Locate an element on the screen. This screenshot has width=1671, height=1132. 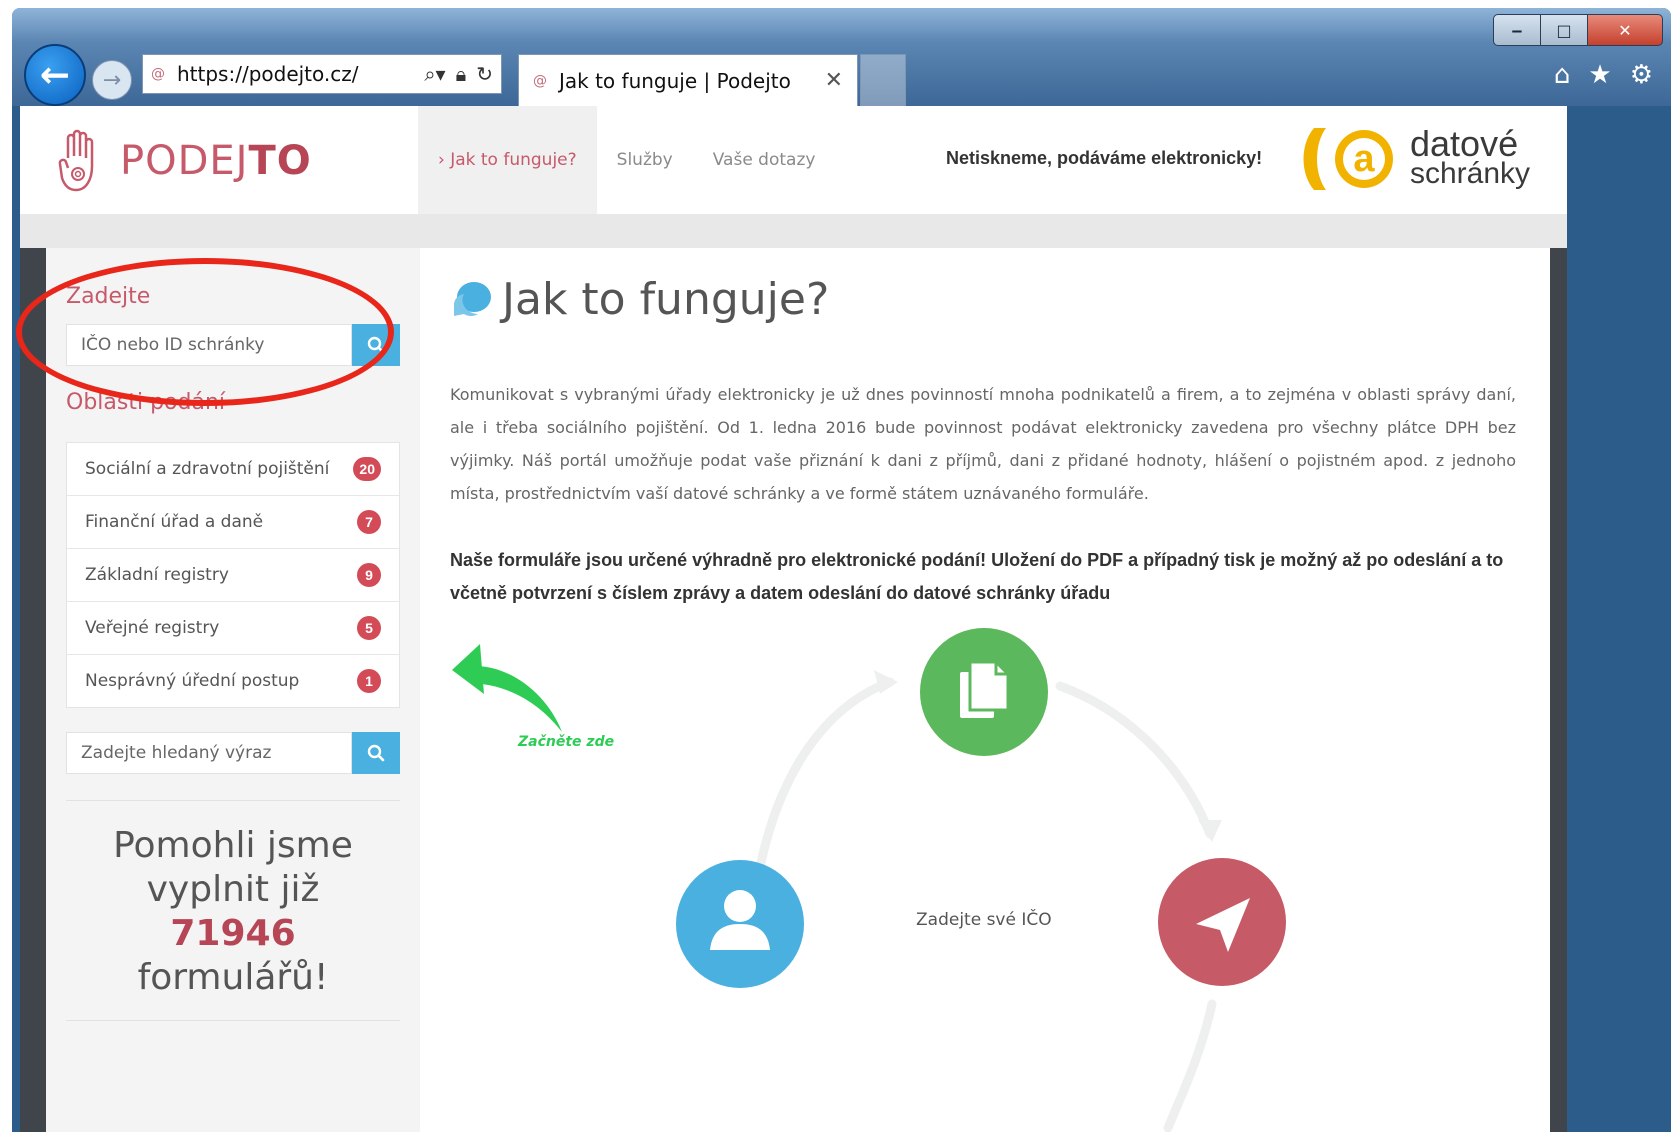
text-search: Zadejte hledaný výraz is located at coordinates (233, 753).